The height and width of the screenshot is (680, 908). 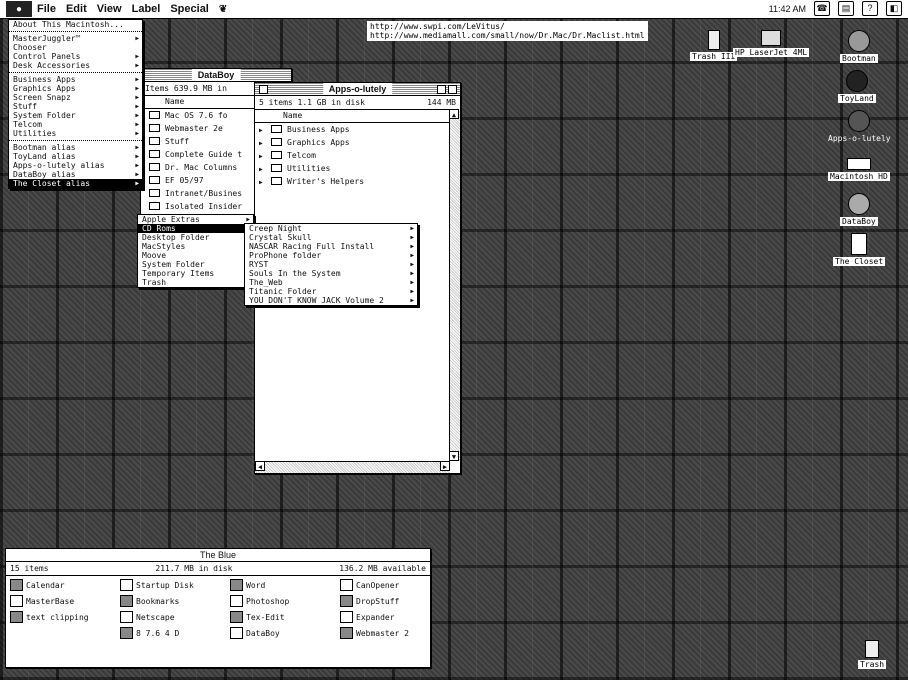 What do you see at coordinates (175, 633) in the screenshot?
I see `file-item: 8 7.6 4 D` at bounding box center [175, 633].